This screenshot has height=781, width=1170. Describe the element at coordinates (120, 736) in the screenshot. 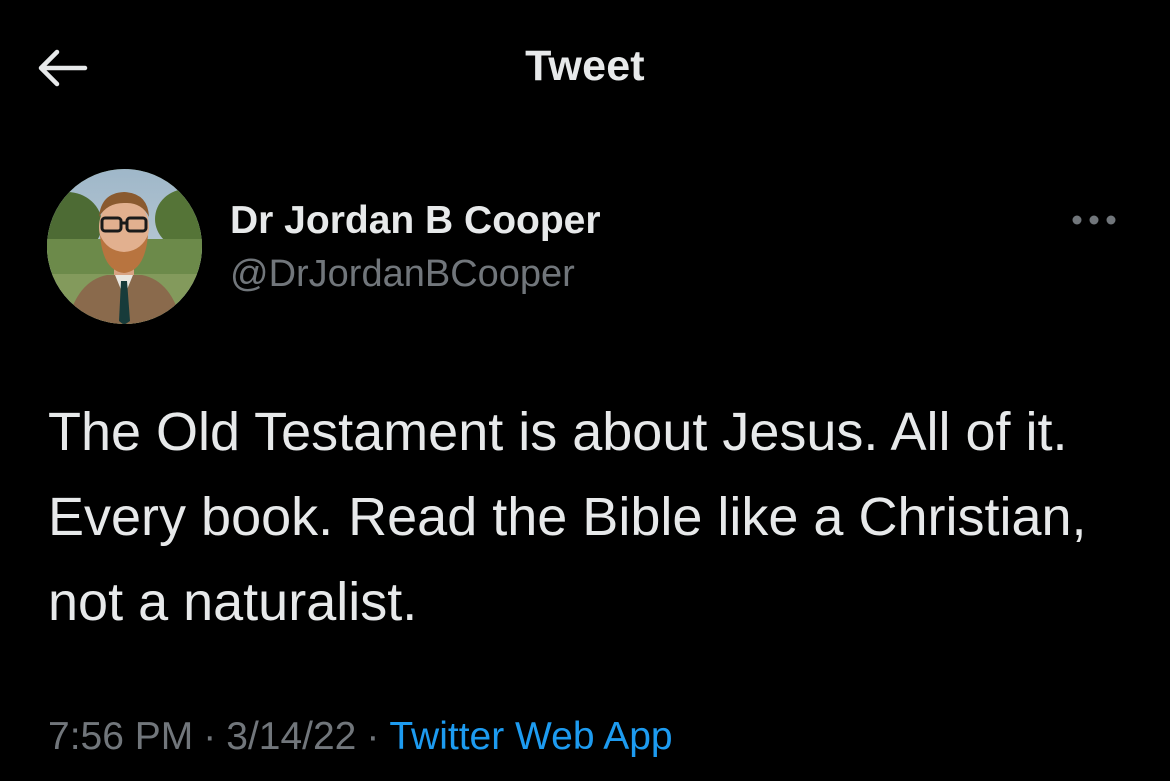

I see `tweet-time: 7:56 PM` at that location.